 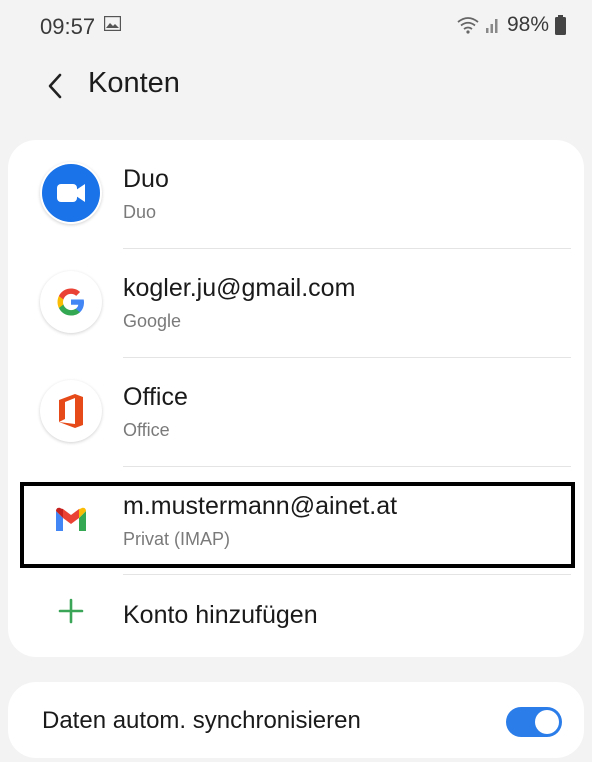 I want to click on battery-percentage: 98%, so click(x=527, y=24).